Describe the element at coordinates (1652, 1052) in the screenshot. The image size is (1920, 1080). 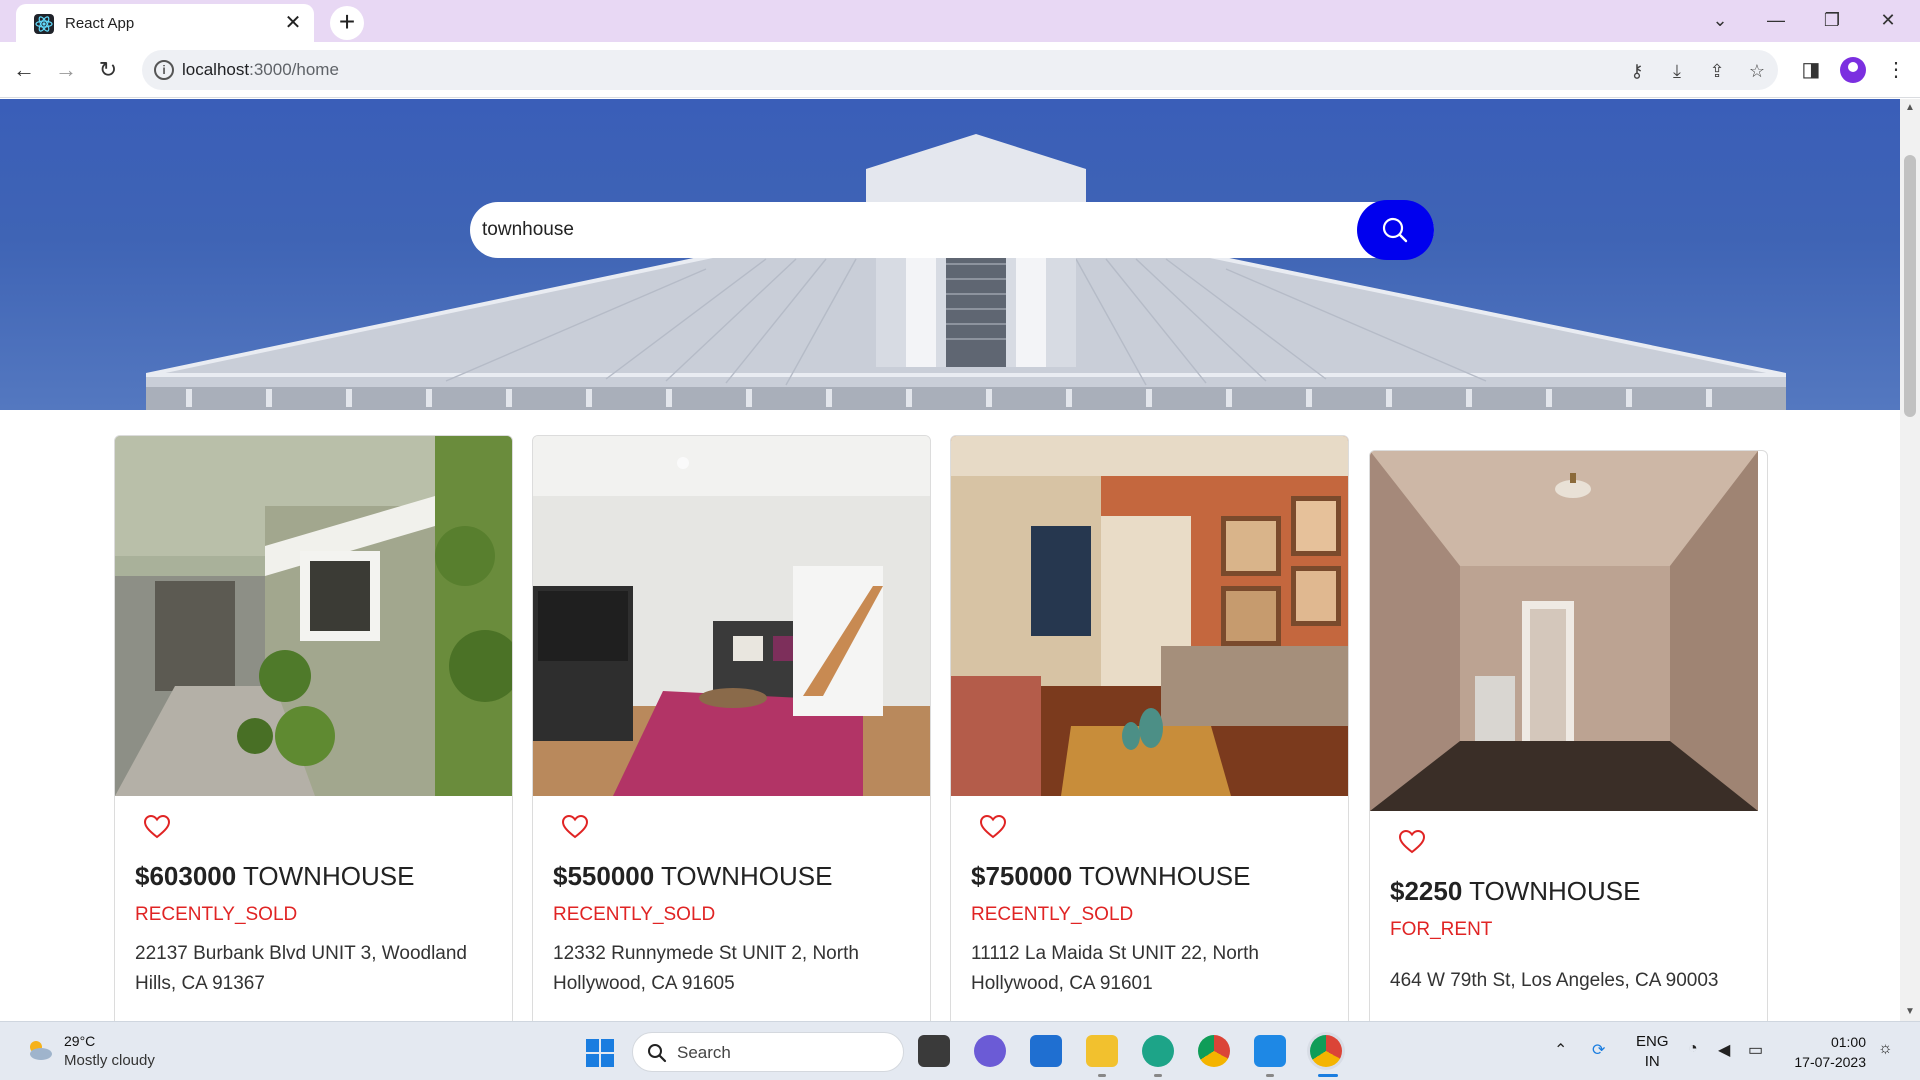
I see `language-indicator: ENG IN` at that location.